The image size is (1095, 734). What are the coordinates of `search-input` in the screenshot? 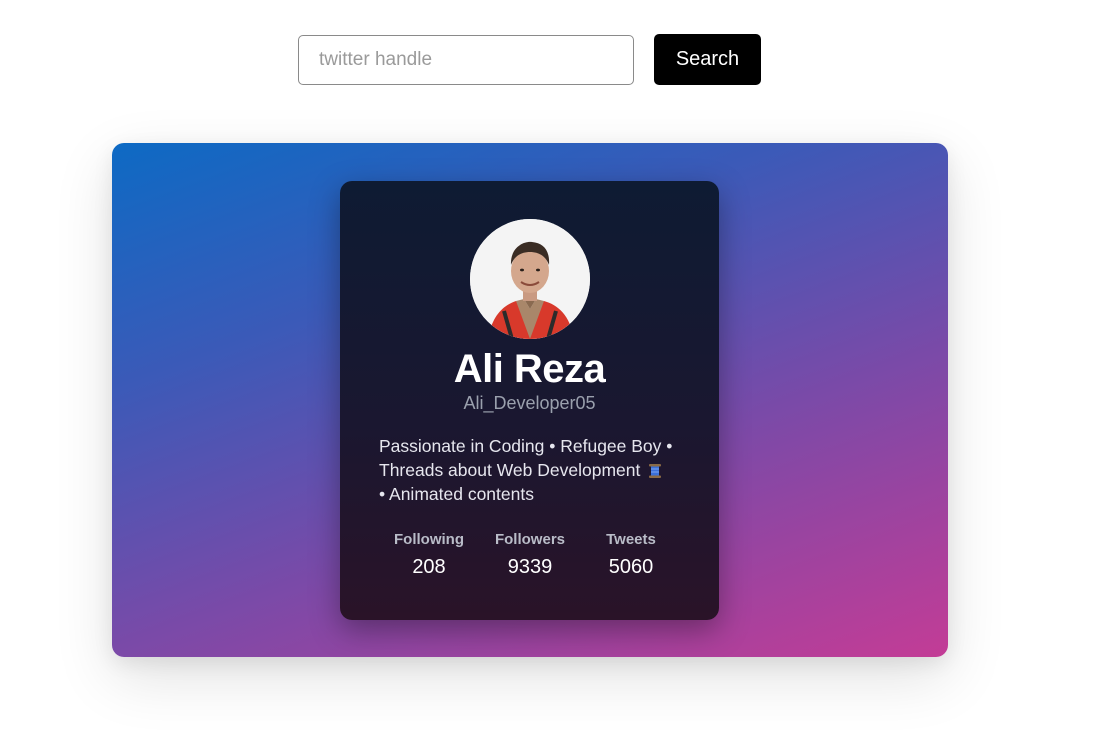 It's located at (466, 59).